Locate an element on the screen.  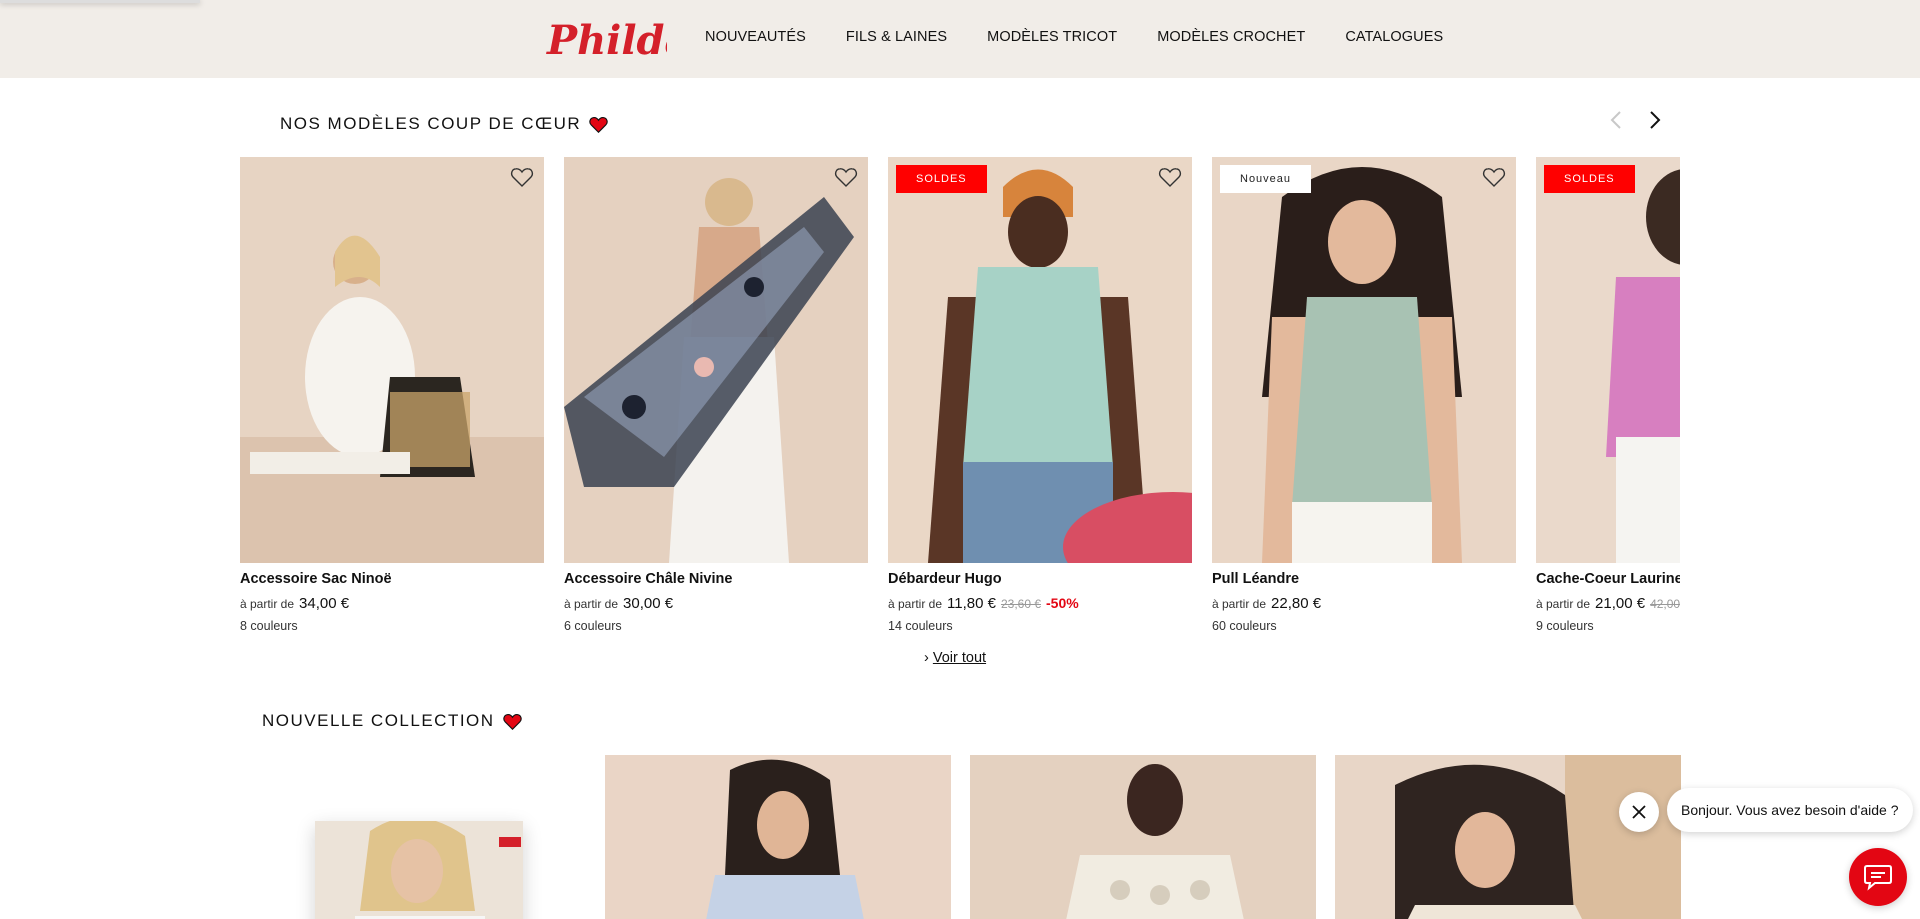
product-price: 22,80 € is located at coordinates (1296, 603).